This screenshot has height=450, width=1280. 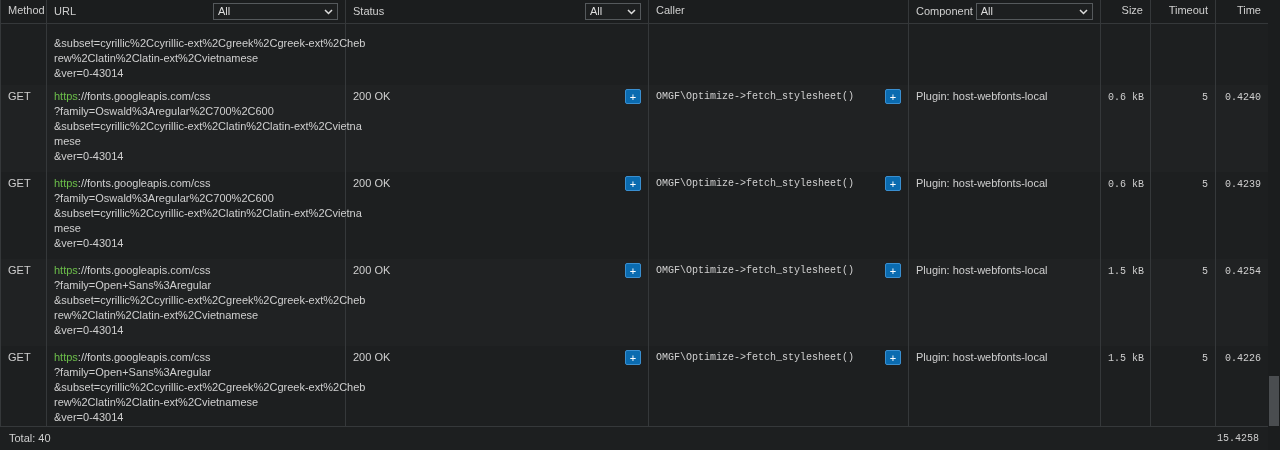 What do you see at coordinates (65, 11) in the screenshot?
I see `column-header: URL` at bounding box center [65, 11].